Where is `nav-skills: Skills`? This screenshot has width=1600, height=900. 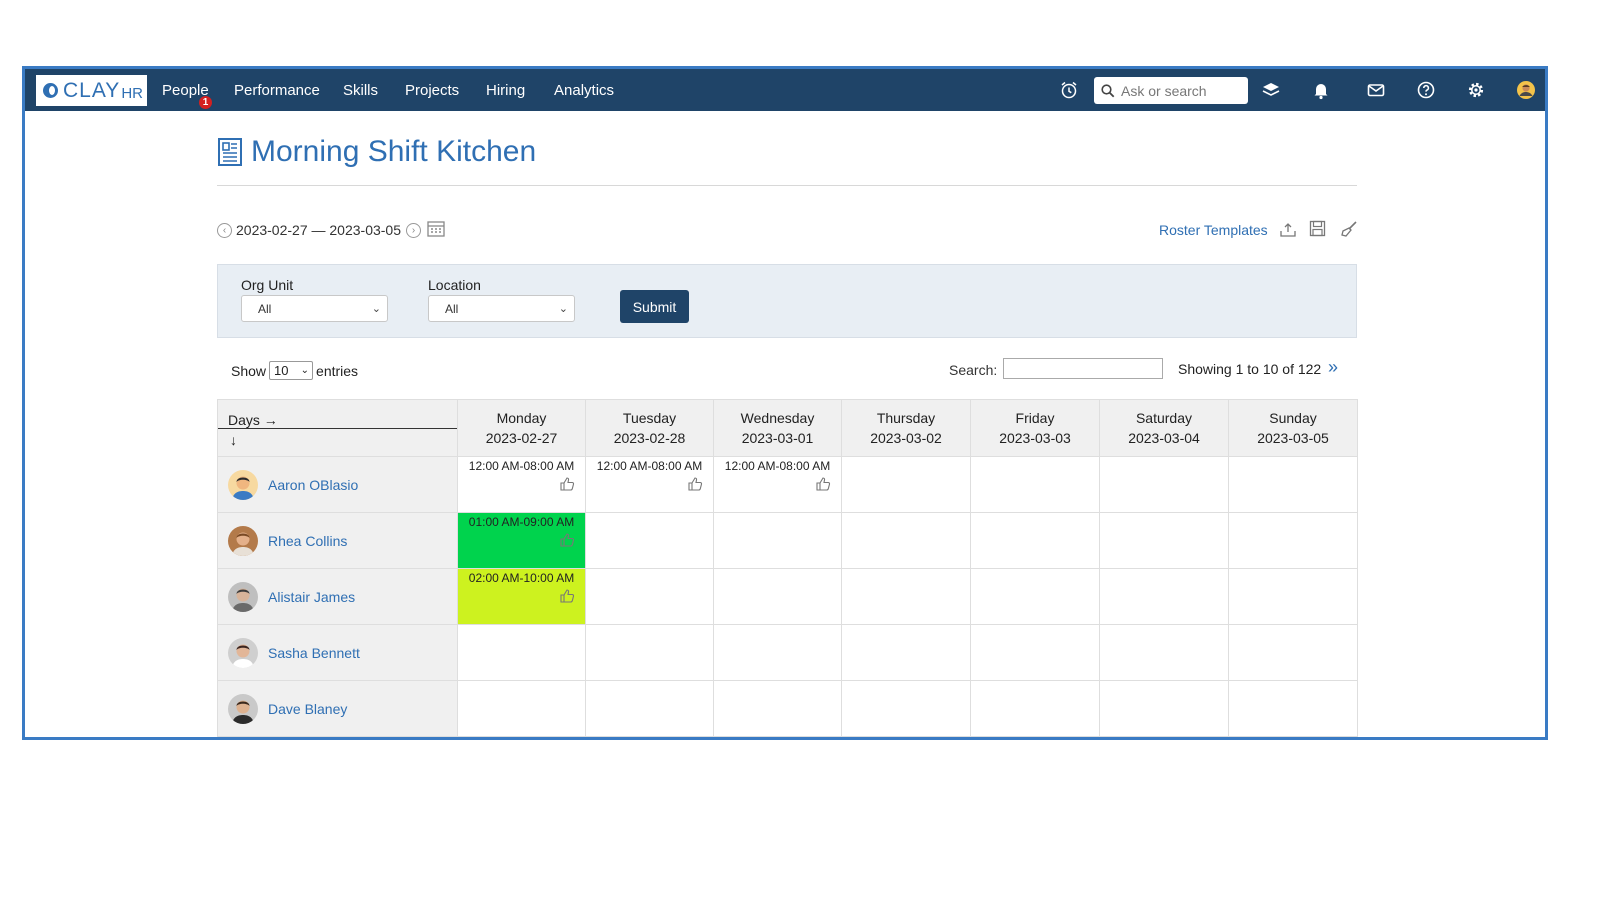 nav-skills: Skills is located at coordinates (360, 90).